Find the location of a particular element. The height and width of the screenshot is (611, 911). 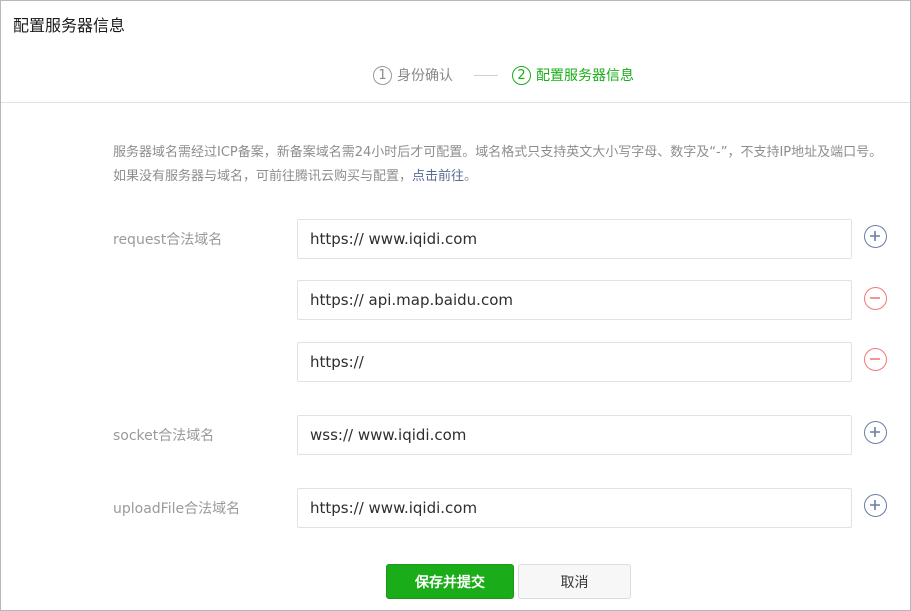

notice-link: 点击前往 is located at coordinates (438, 176).